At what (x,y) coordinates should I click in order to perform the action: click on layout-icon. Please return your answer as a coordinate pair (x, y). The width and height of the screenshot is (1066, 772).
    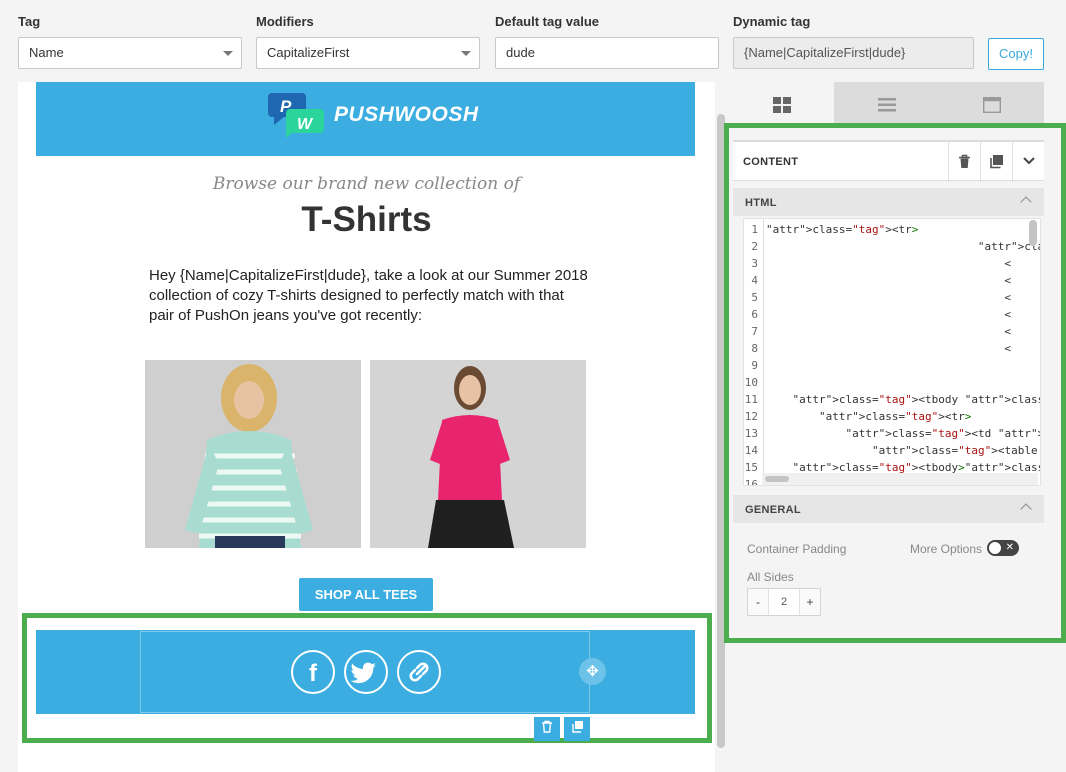
    Looking at the image, I should click on (991, 105).